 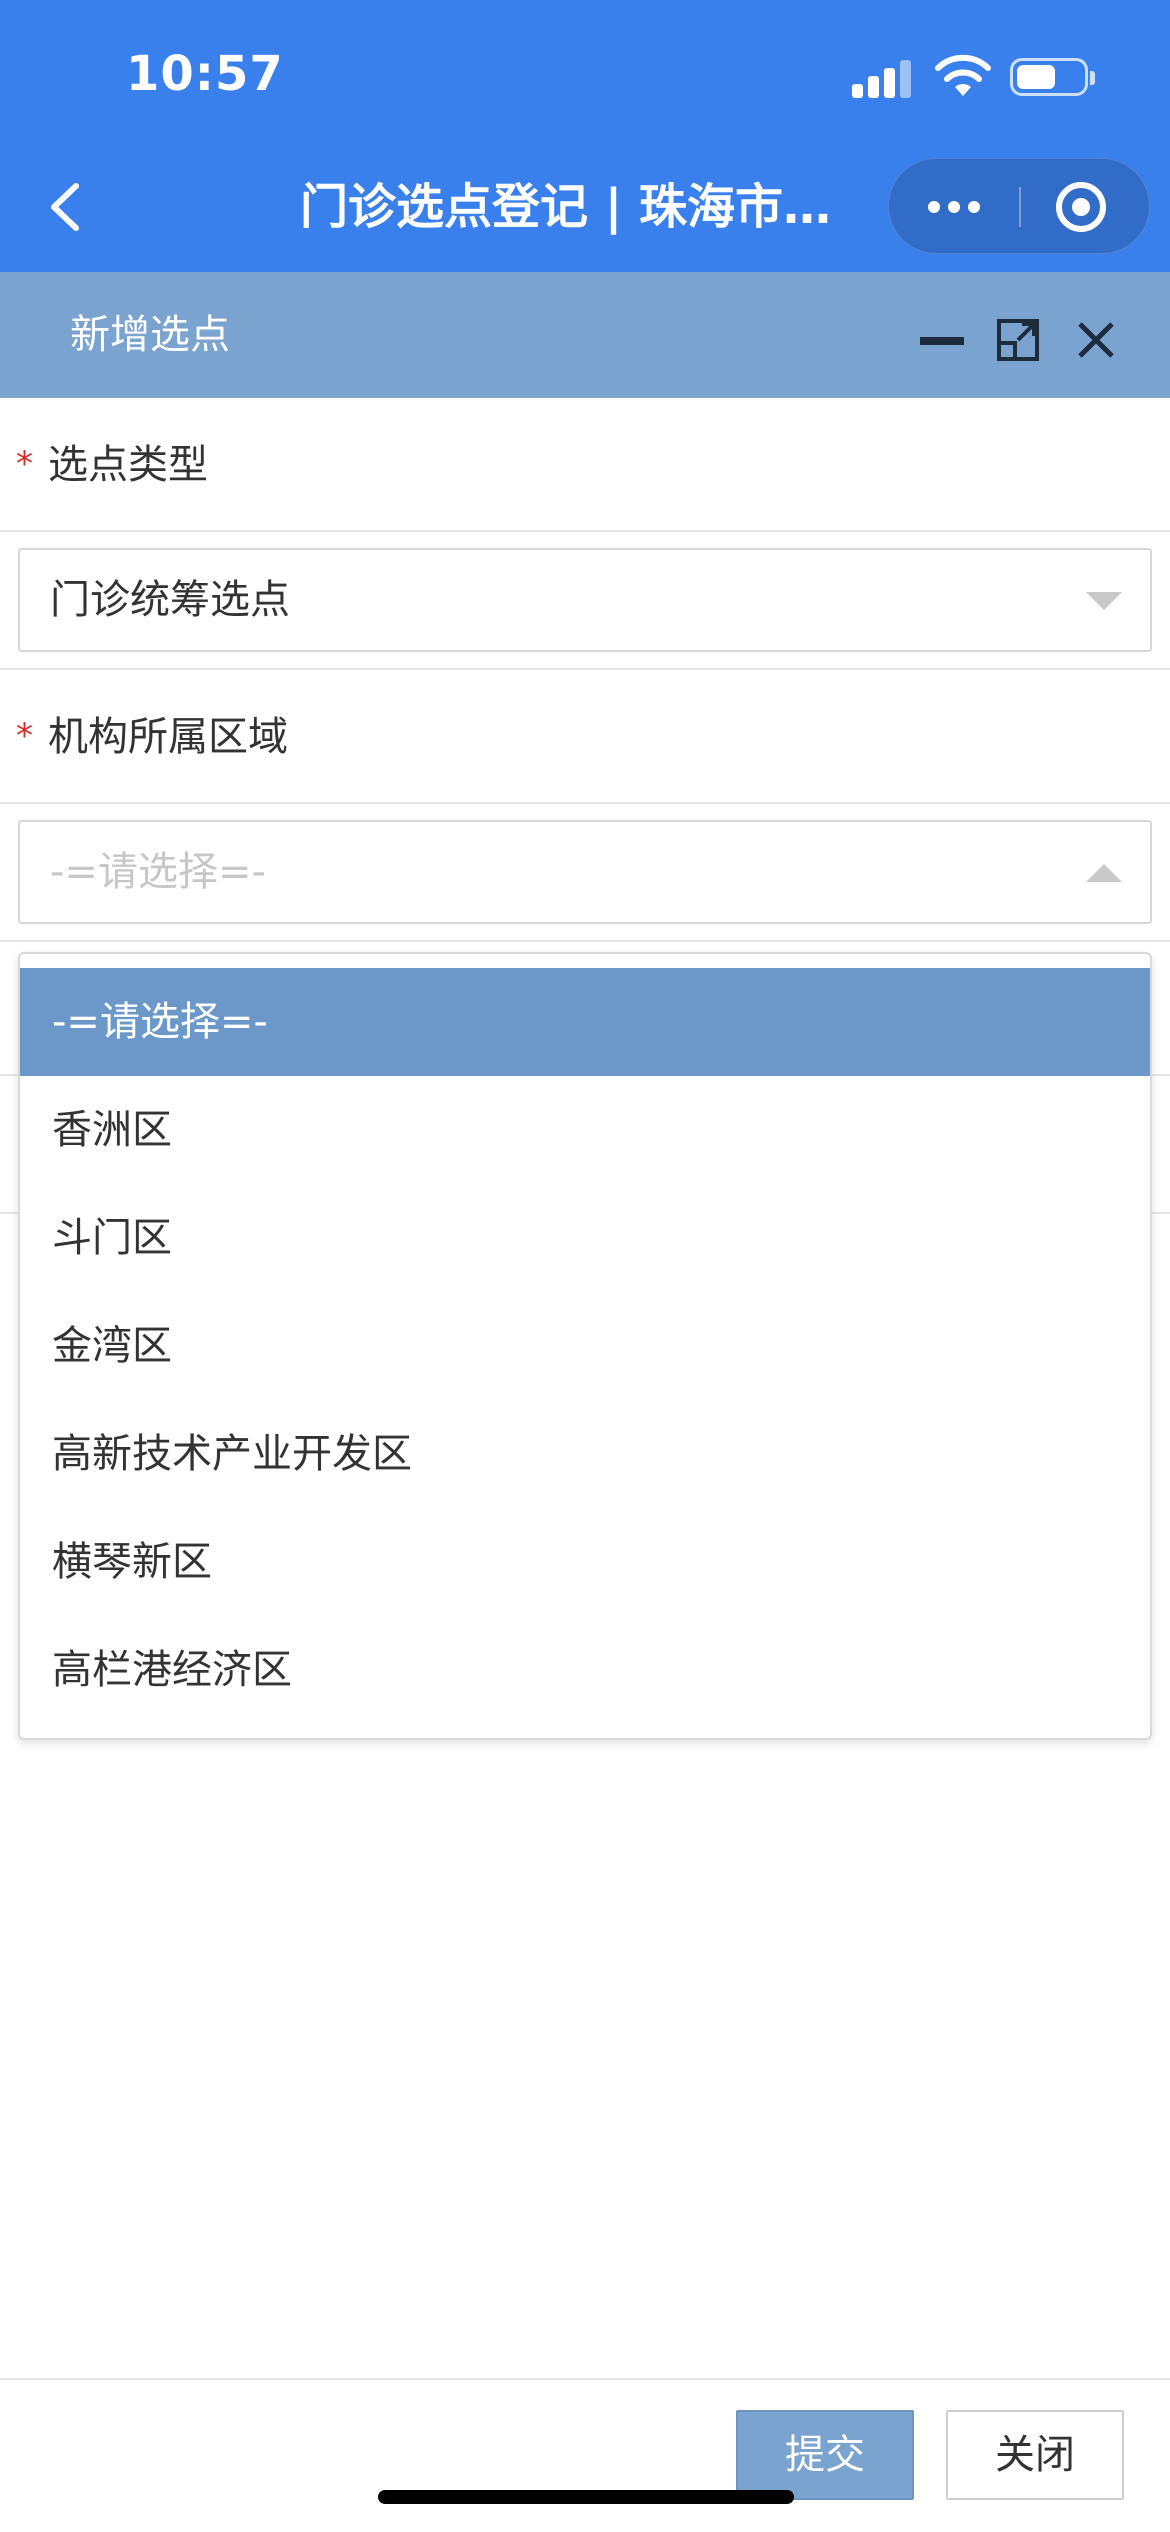 I want to click on battery-icon, so click(x=1052, y=77).